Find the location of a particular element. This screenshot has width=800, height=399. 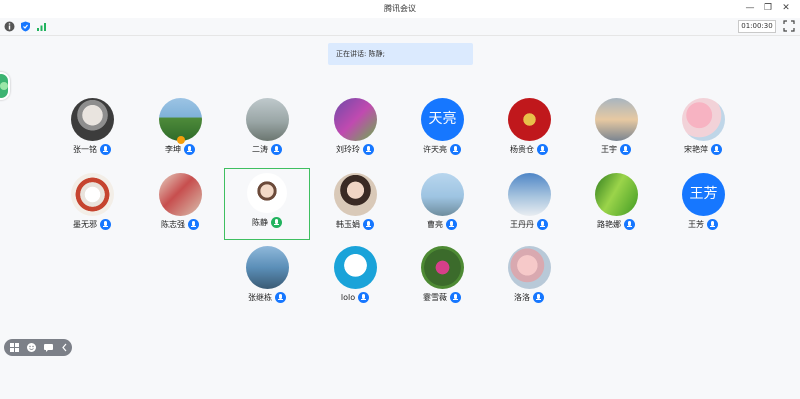

participant-name: 王宇 is located at coordinates (609, 149).